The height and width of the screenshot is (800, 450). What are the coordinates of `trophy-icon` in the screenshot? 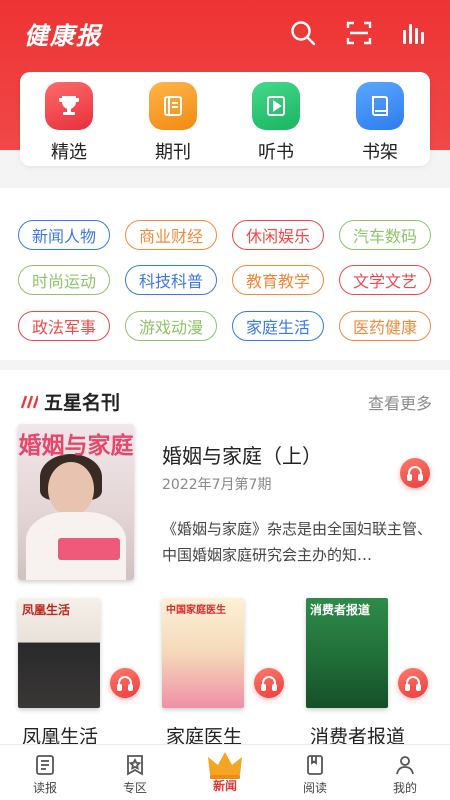 It's located at (69, 106).